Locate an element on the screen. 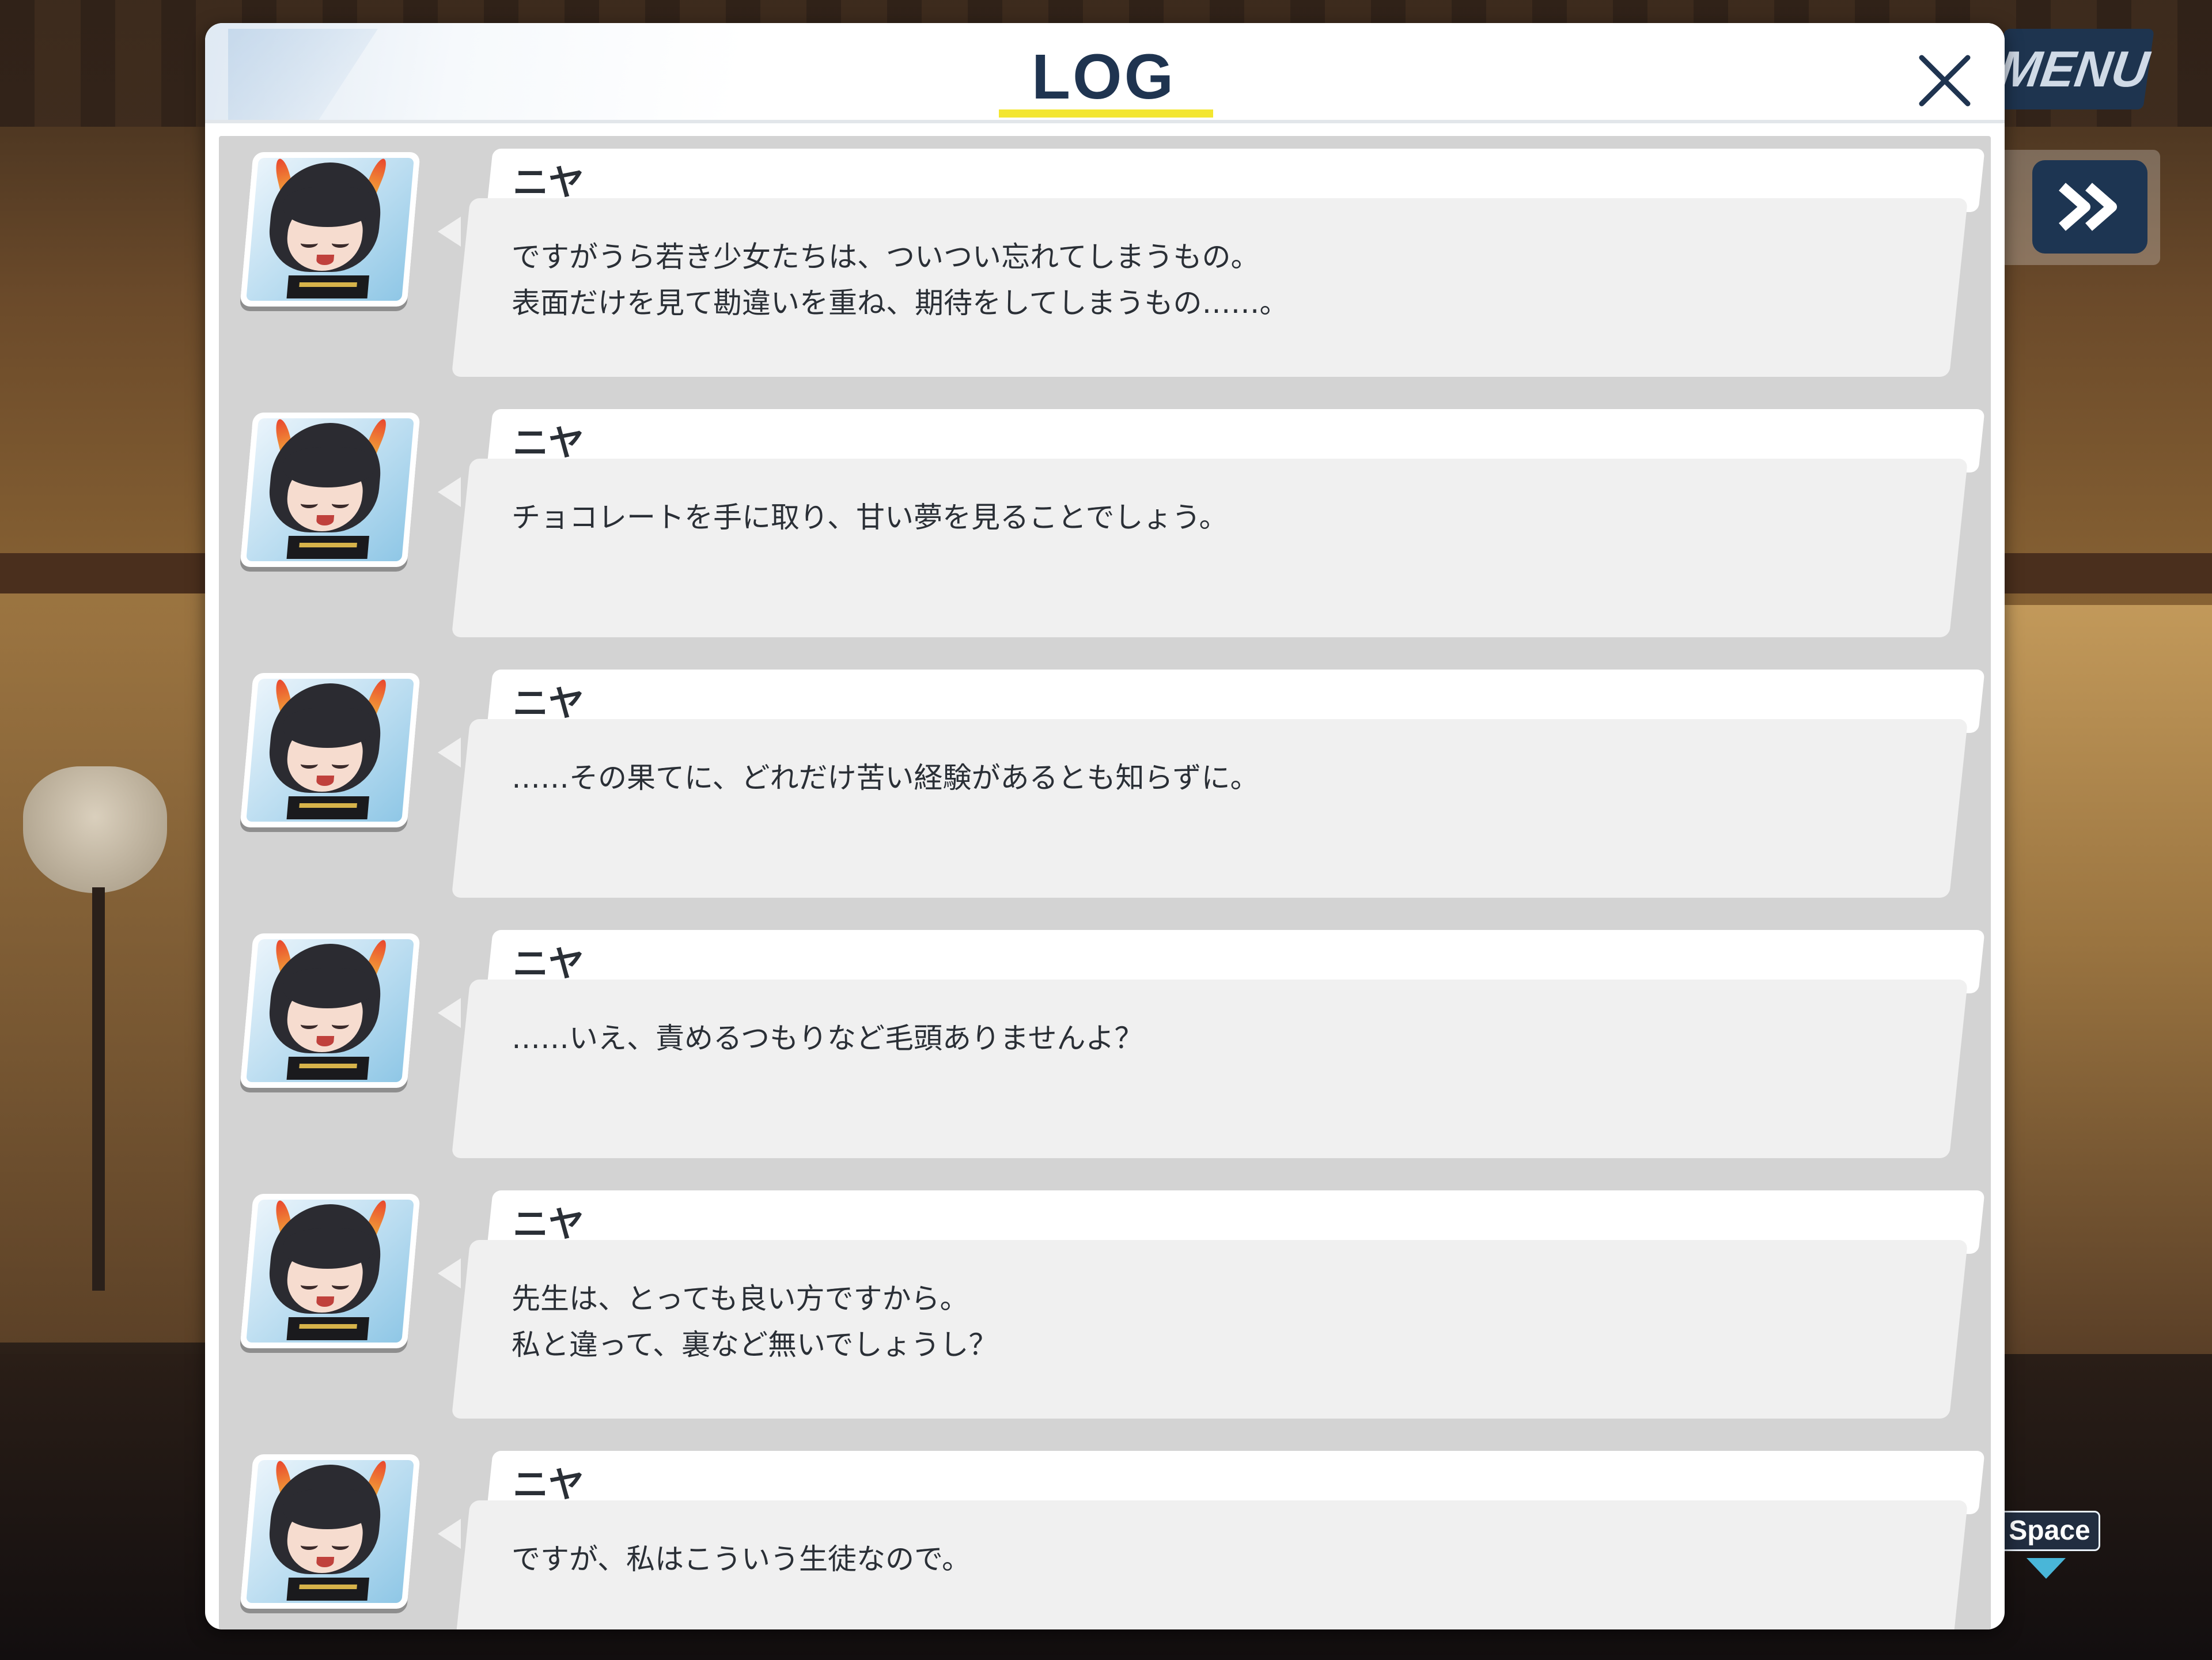 The width and height of the screenshot is (2212, 1660). fast-forward-icon is located at coordinates (2088, 207).